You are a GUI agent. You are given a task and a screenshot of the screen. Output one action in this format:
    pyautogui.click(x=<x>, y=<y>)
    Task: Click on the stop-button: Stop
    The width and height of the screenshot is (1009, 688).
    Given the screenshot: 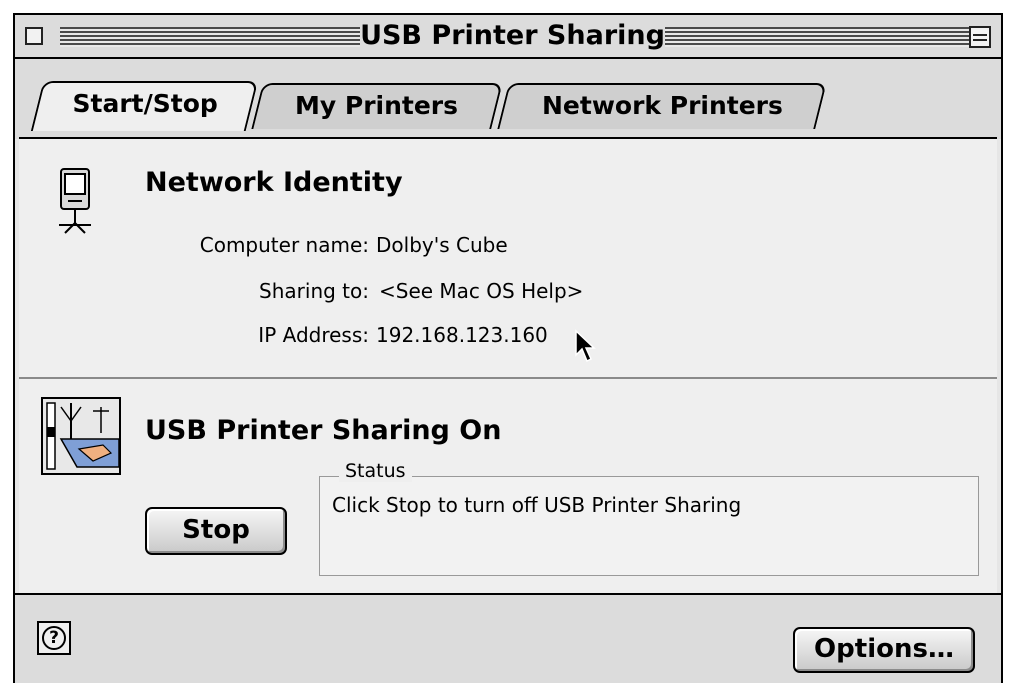 What is the action you would take?
    pyautogui.click(x=216, y=531)
    